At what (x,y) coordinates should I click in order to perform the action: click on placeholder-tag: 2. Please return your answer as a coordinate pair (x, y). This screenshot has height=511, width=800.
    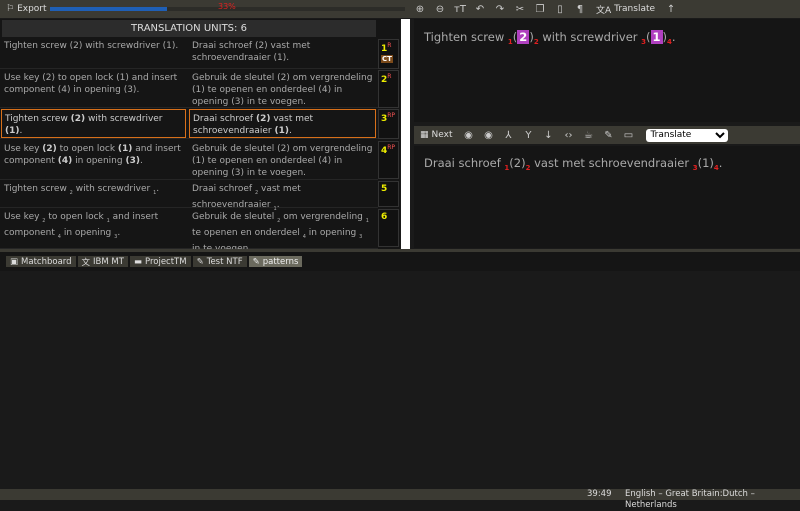
    Looking at the image, I should click on (523, 37).